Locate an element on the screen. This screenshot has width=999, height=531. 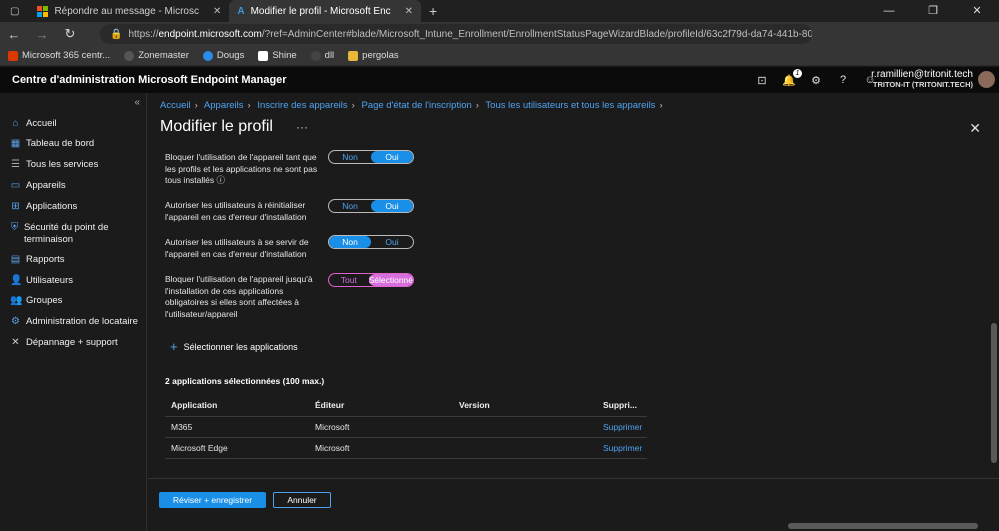
sidebar-item-utilisateurs: 👤 Utilisateurs is located at coordinates (41, 281).